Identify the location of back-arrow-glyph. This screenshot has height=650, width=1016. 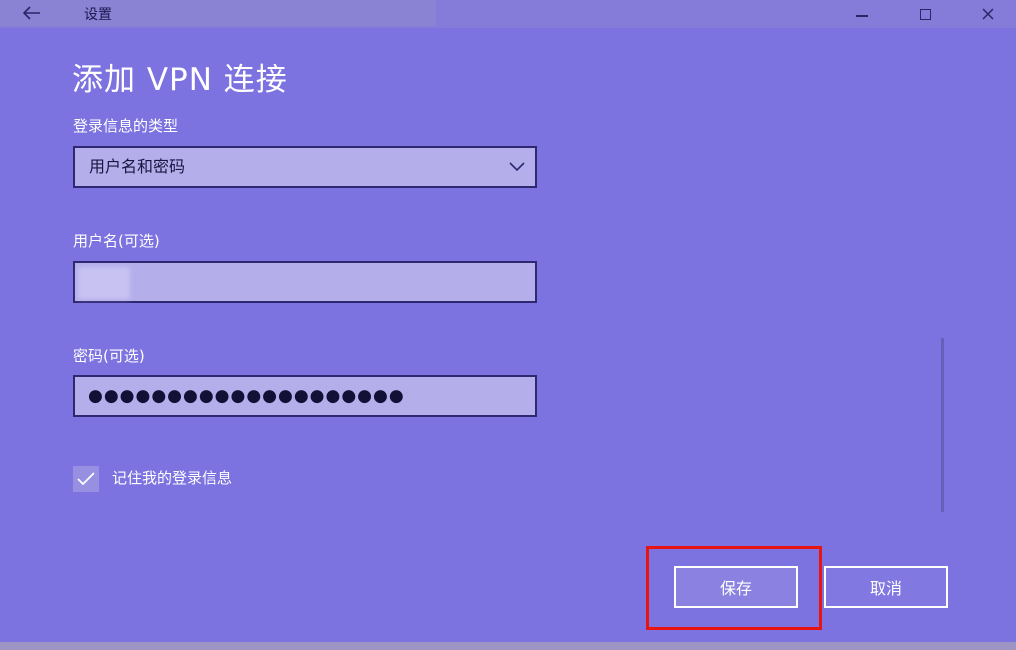
(31, 13).